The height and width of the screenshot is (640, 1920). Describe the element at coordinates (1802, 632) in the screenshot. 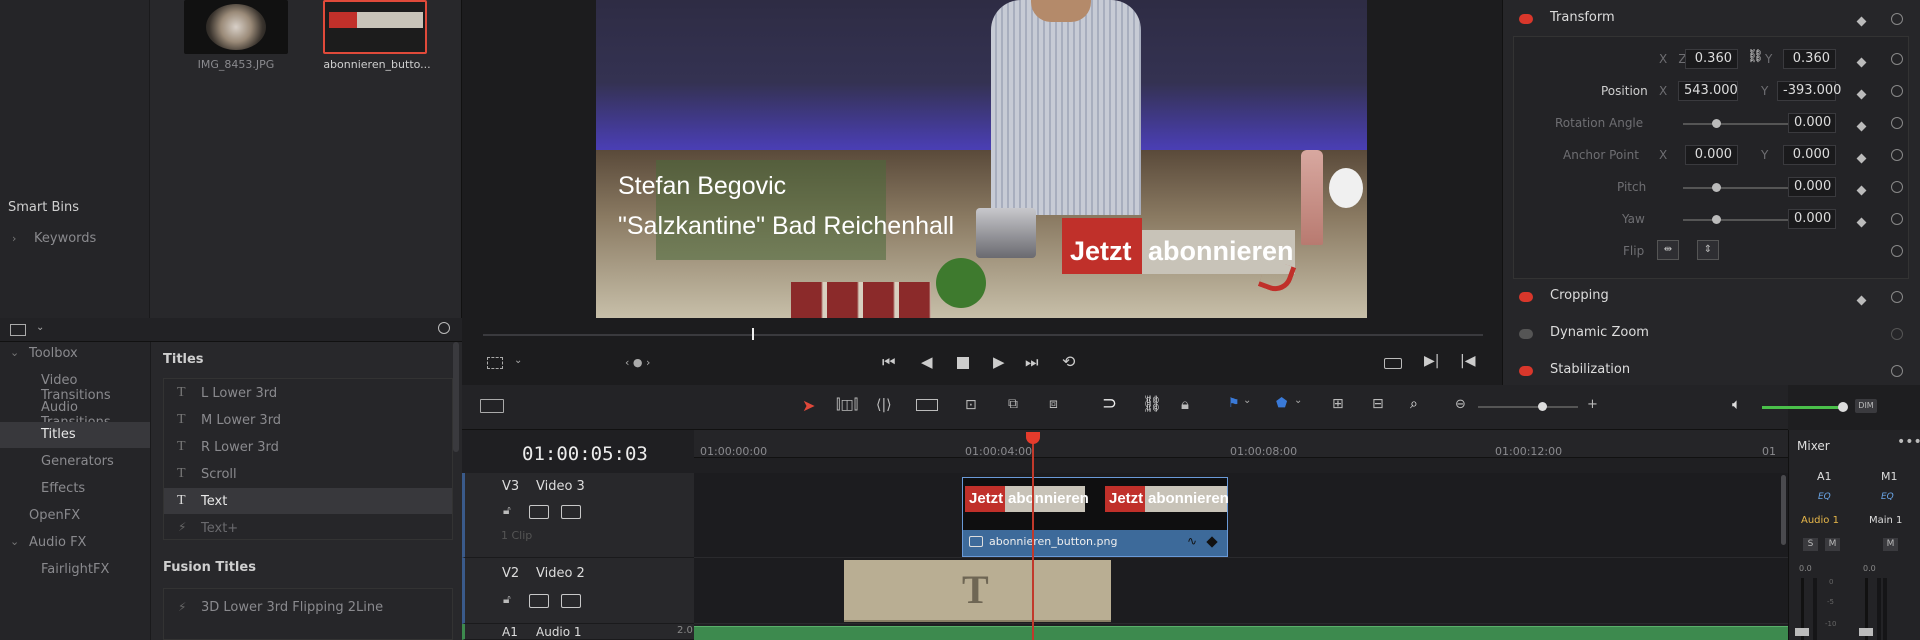

I see `a1-fader-knob` at that location.